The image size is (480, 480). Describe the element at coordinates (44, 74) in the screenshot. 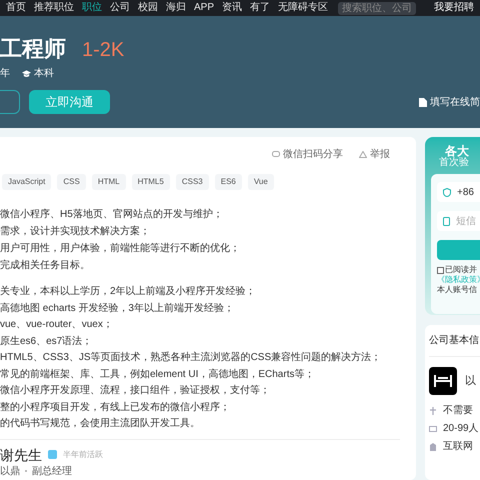

I see `job-requirement-text: 本科` at that location.